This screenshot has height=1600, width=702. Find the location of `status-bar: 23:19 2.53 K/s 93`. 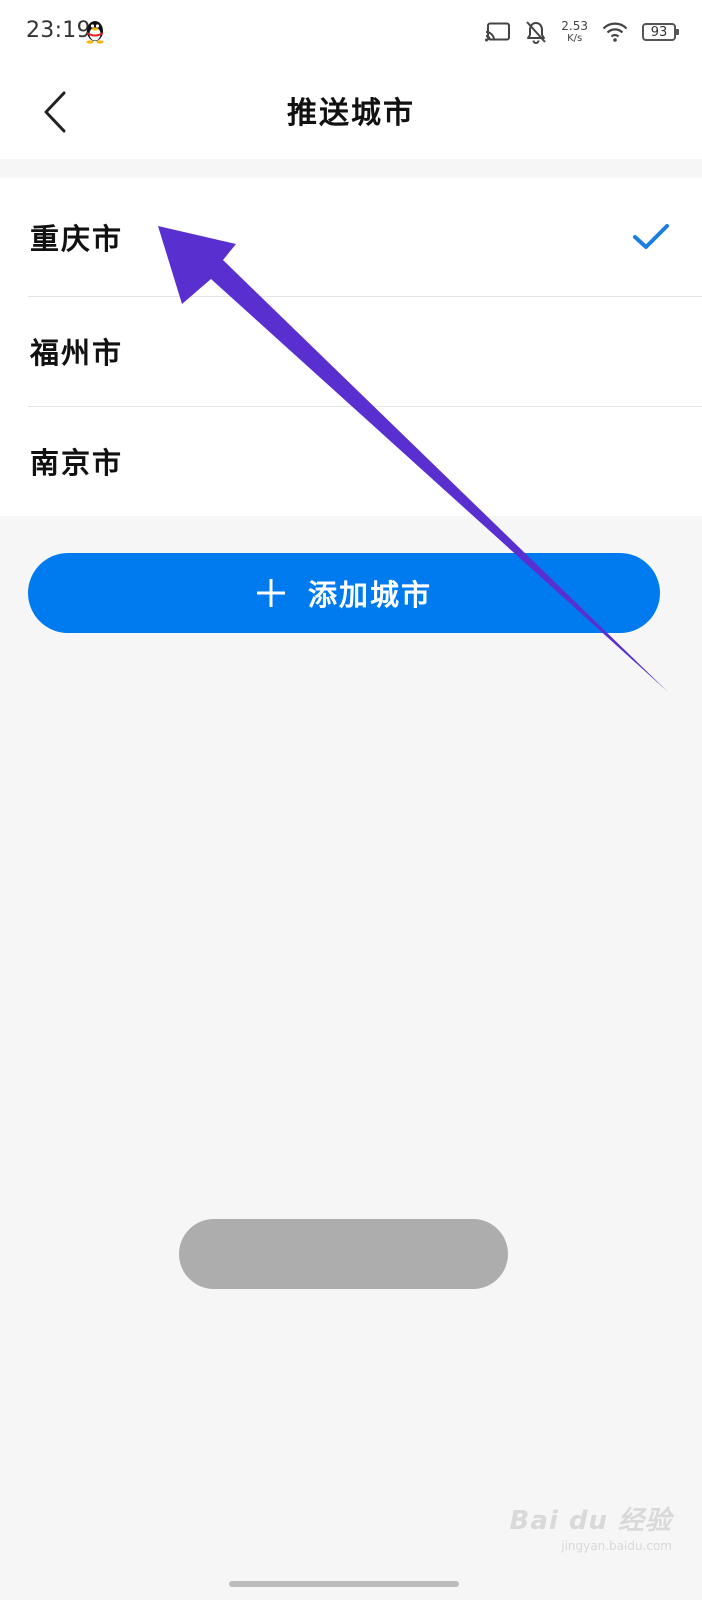

status-bar: 23:19 2.53 K/s 93 is located at coordinates (351, 32).